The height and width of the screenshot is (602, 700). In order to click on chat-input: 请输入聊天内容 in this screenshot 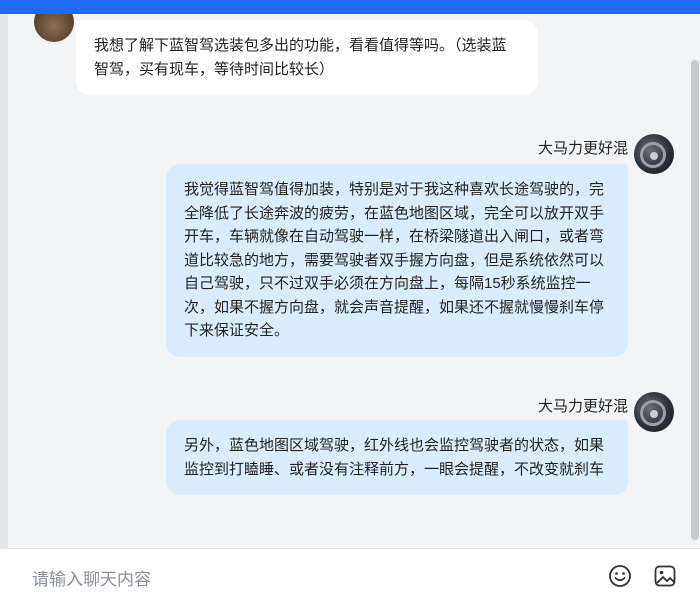, I will do `click(91, 577)`.